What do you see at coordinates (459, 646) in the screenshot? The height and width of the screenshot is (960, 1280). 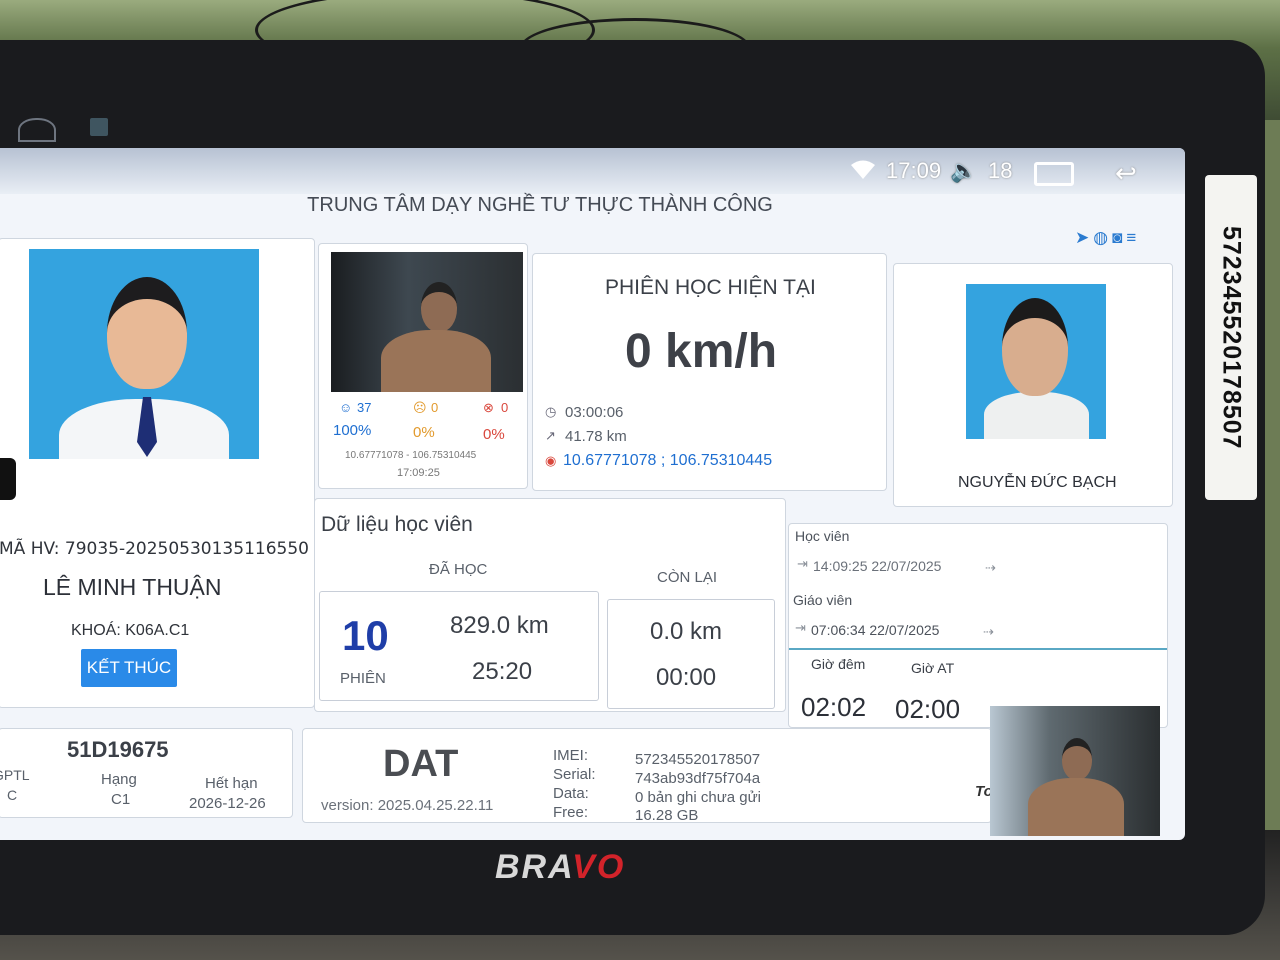 I see `learned-box: 10 PHIÊN 829.0 km 25:20` at bounding box center [459, 646].